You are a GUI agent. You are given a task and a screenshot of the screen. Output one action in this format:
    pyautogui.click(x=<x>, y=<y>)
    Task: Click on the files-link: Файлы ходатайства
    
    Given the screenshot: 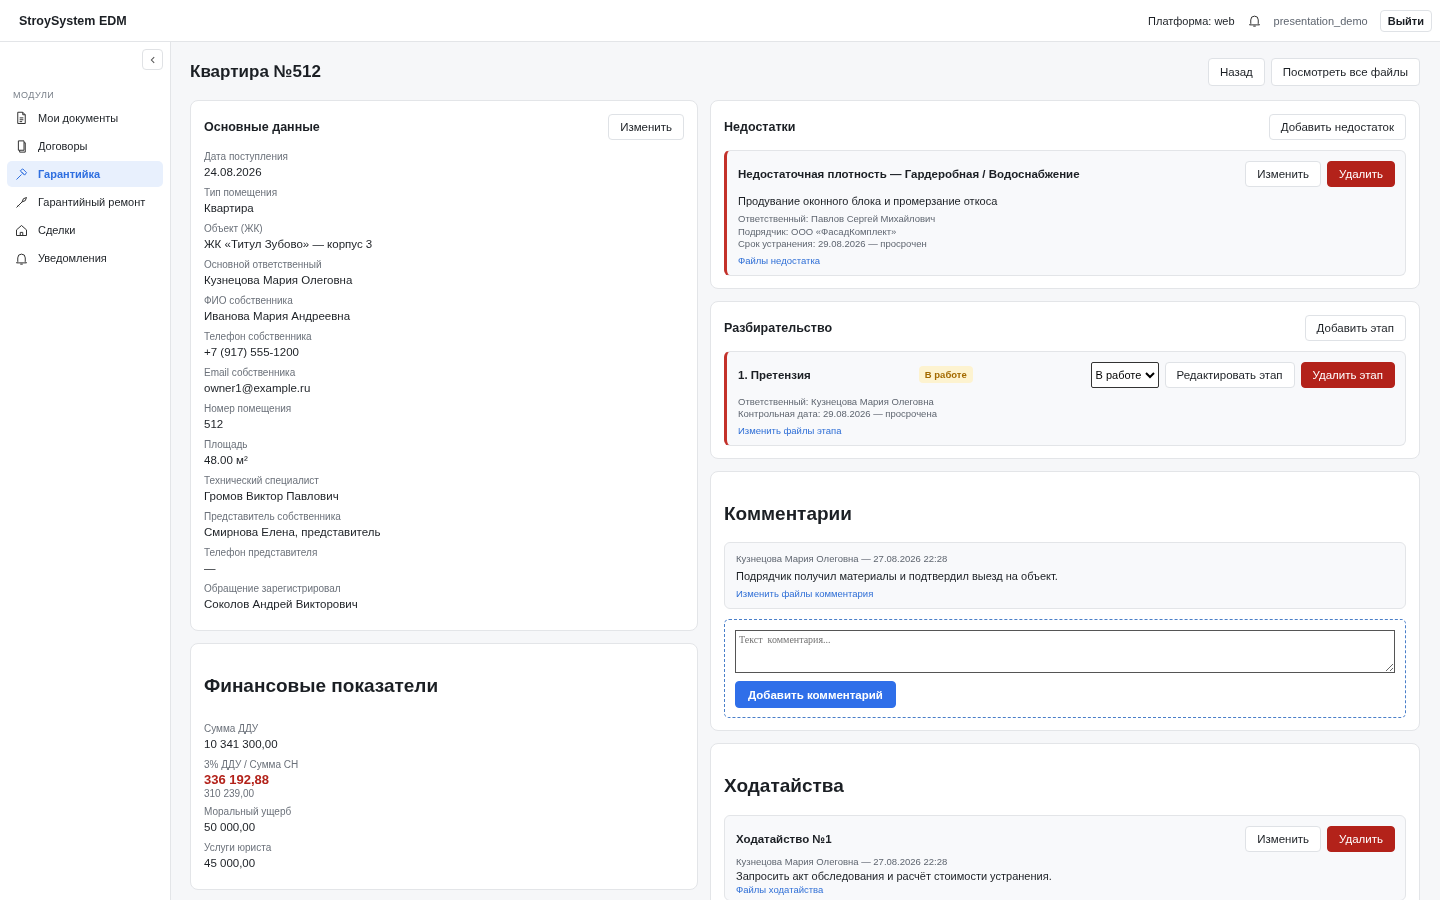 What is the action you would take?
    pyautogui.click(x=780, y=890)
    